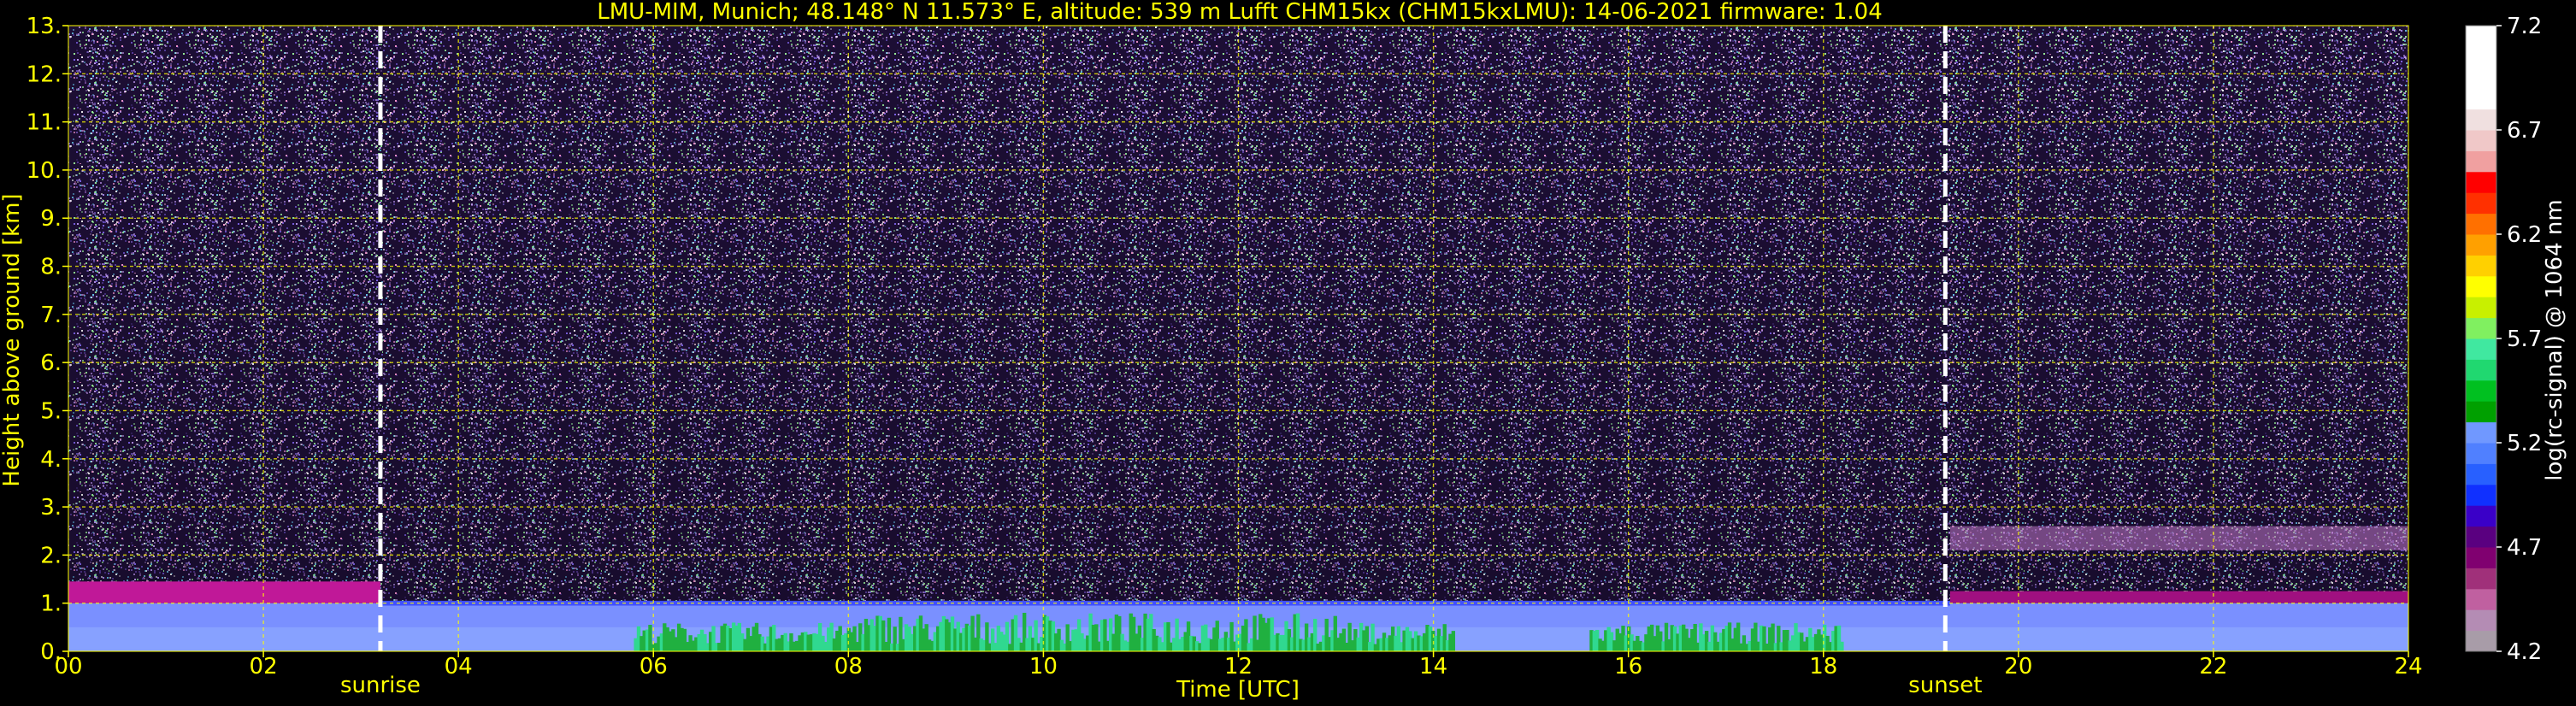 This screenshot has height=706, width=2576. I want to click on x-tick-label: 10, so click(1043, 667).